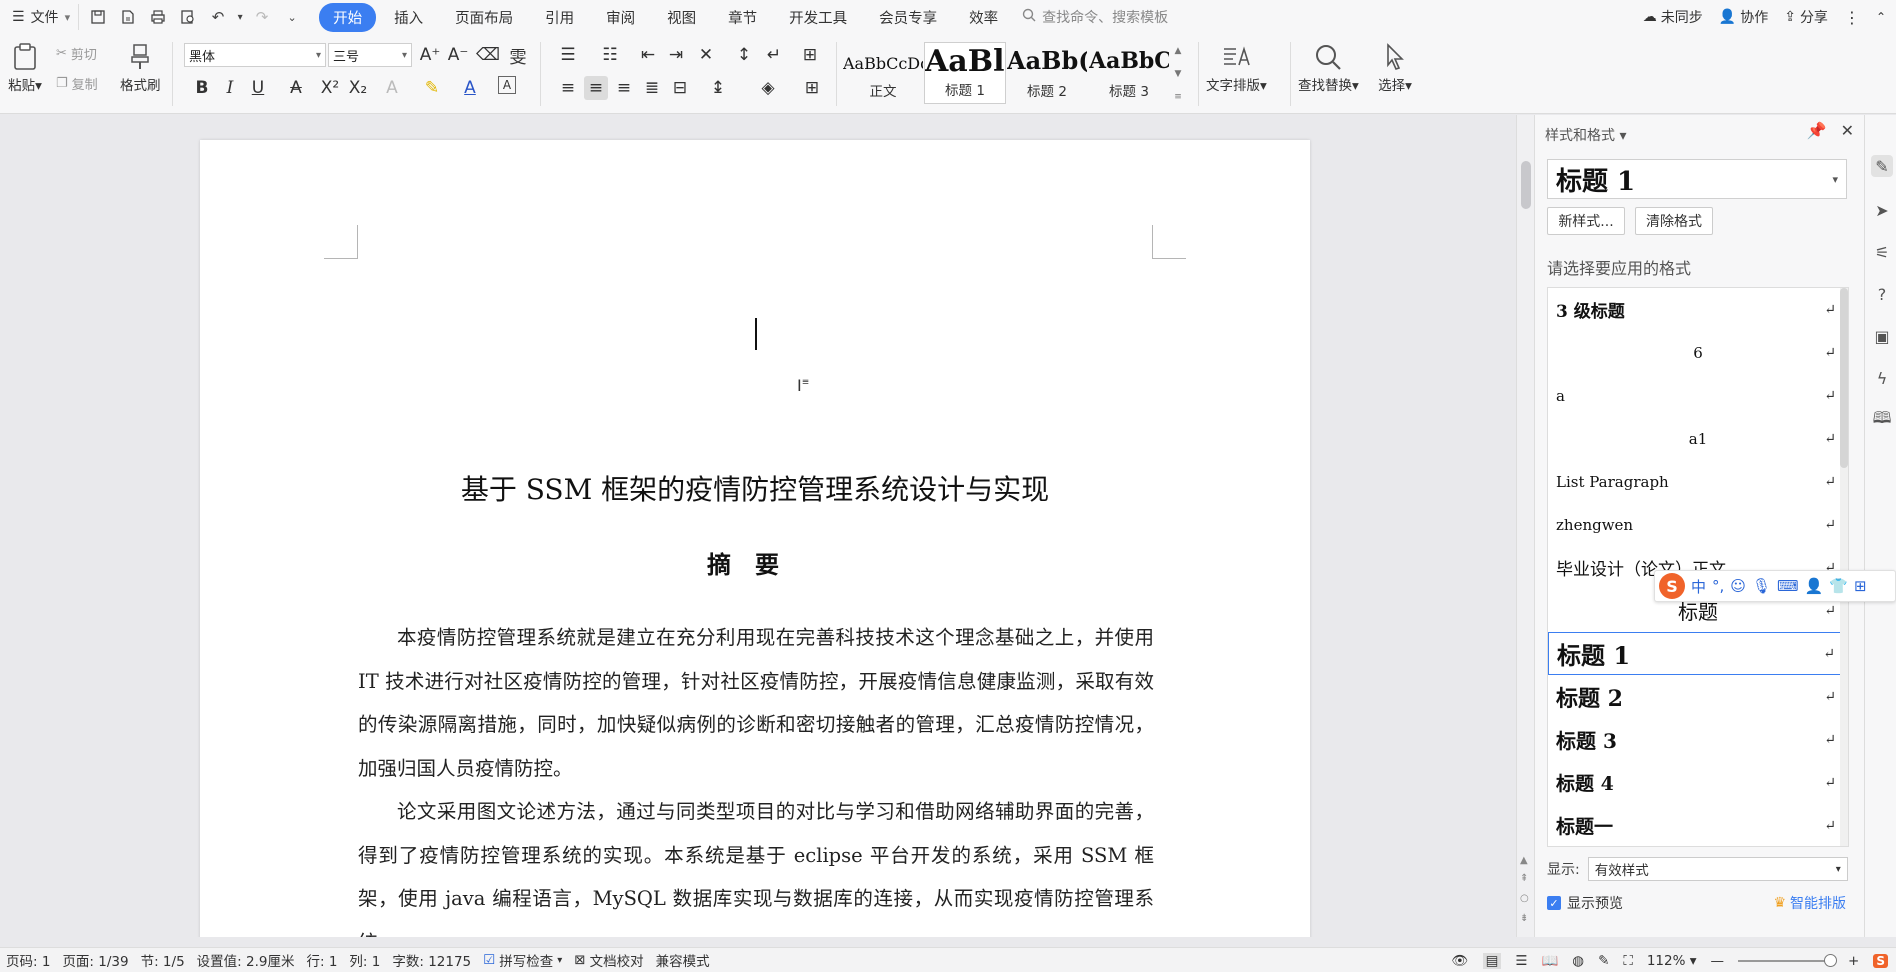 The image size is (1896, 972). I want to click on line-spacing-icon: ↨, so click(718, 88).